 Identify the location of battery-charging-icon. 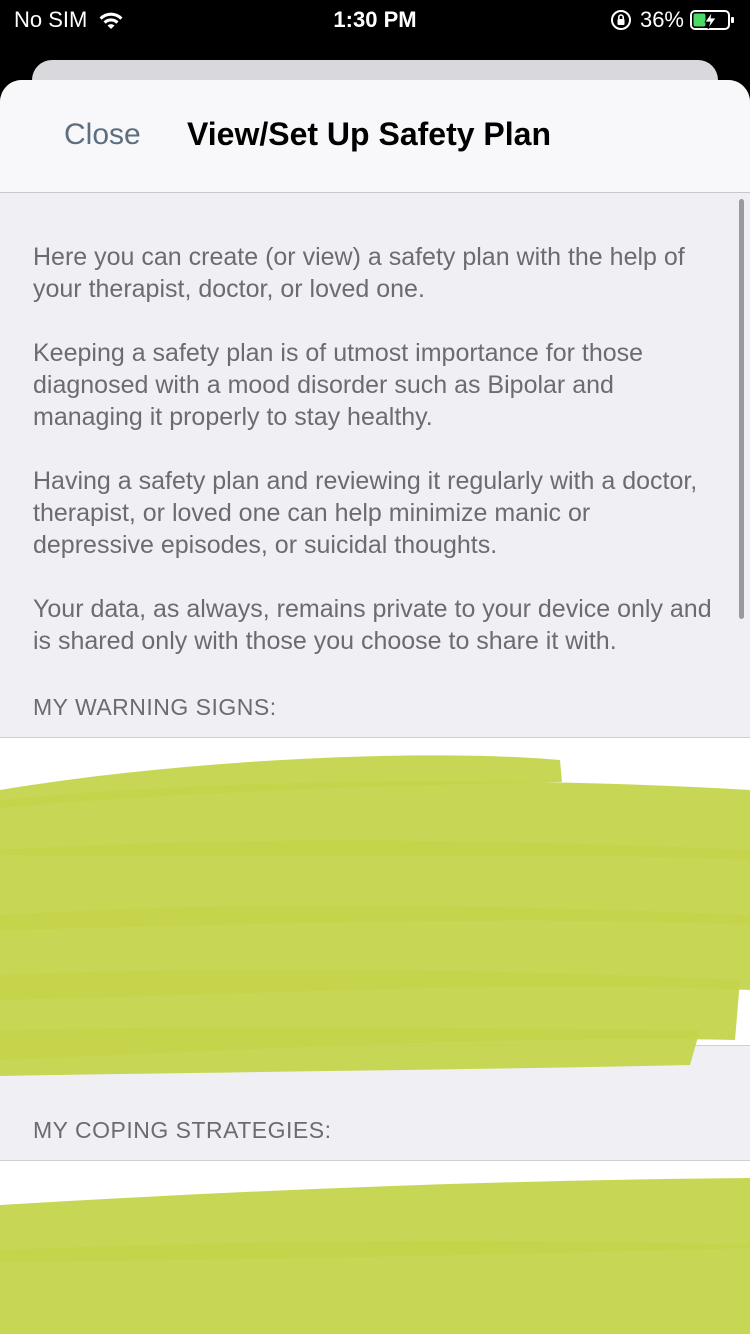
(712, 20).